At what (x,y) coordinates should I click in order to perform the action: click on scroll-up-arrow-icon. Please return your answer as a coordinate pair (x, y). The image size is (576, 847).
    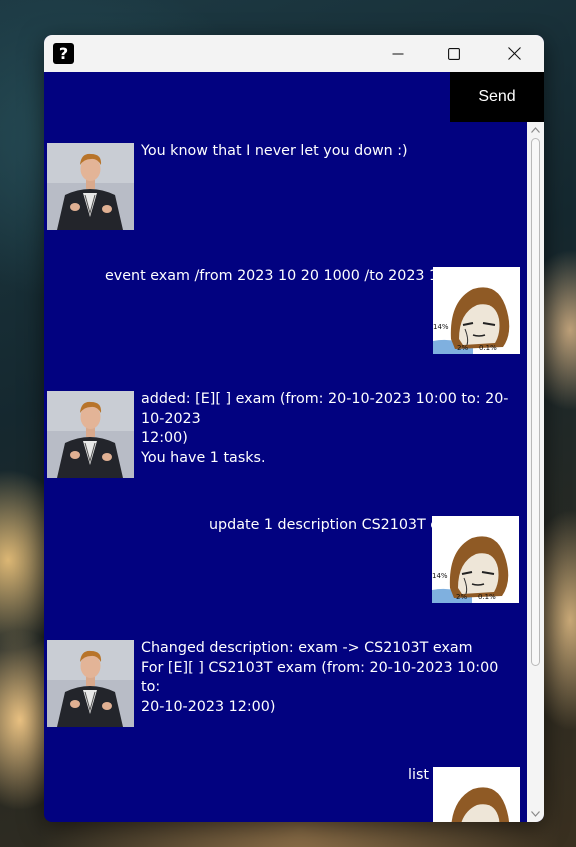
    Looking at the image, I should click on (535, 130).